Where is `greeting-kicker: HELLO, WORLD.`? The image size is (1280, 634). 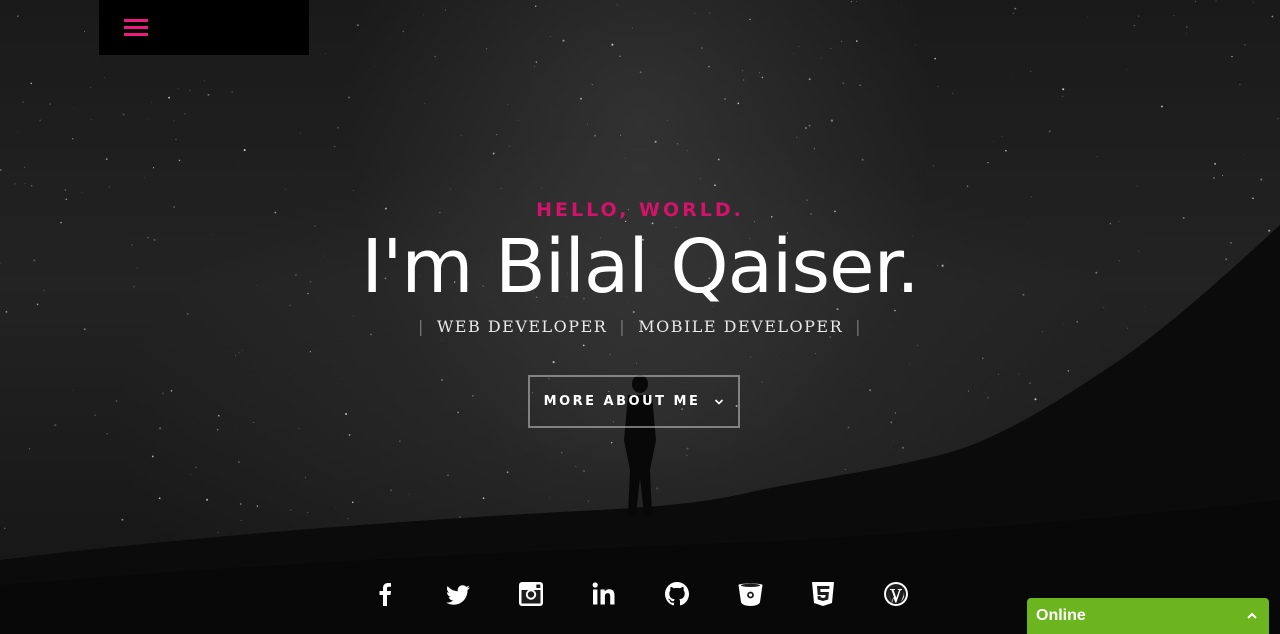 greeting-kicker: HELLO, WORLD. is located at coordinates (640, 210).